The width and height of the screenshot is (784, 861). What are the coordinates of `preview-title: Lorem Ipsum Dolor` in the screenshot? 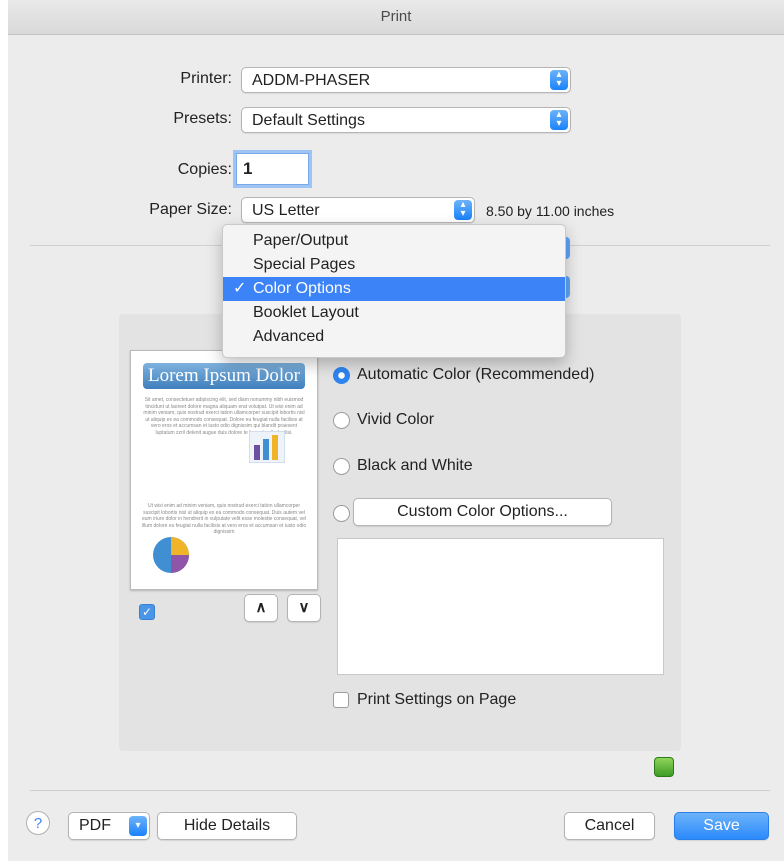 It's located at (224, 376).